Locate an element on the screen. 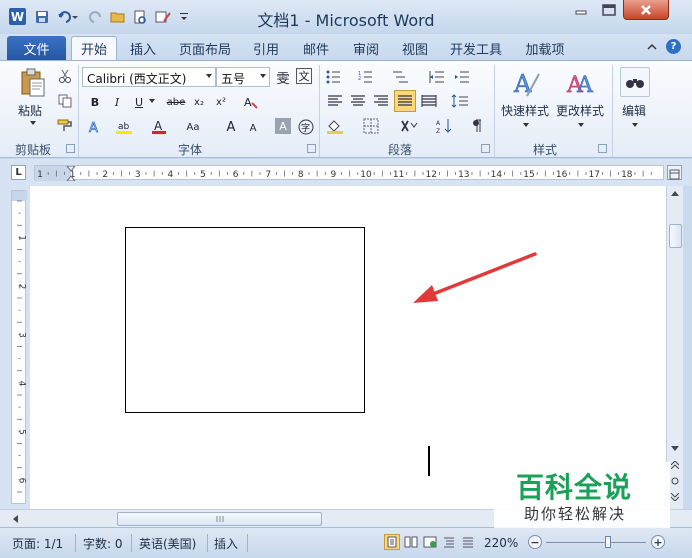 Image resolution: width=692 pixels, height=558 pixels. paste-dropdown-icon is located at coordinates (33, 123).